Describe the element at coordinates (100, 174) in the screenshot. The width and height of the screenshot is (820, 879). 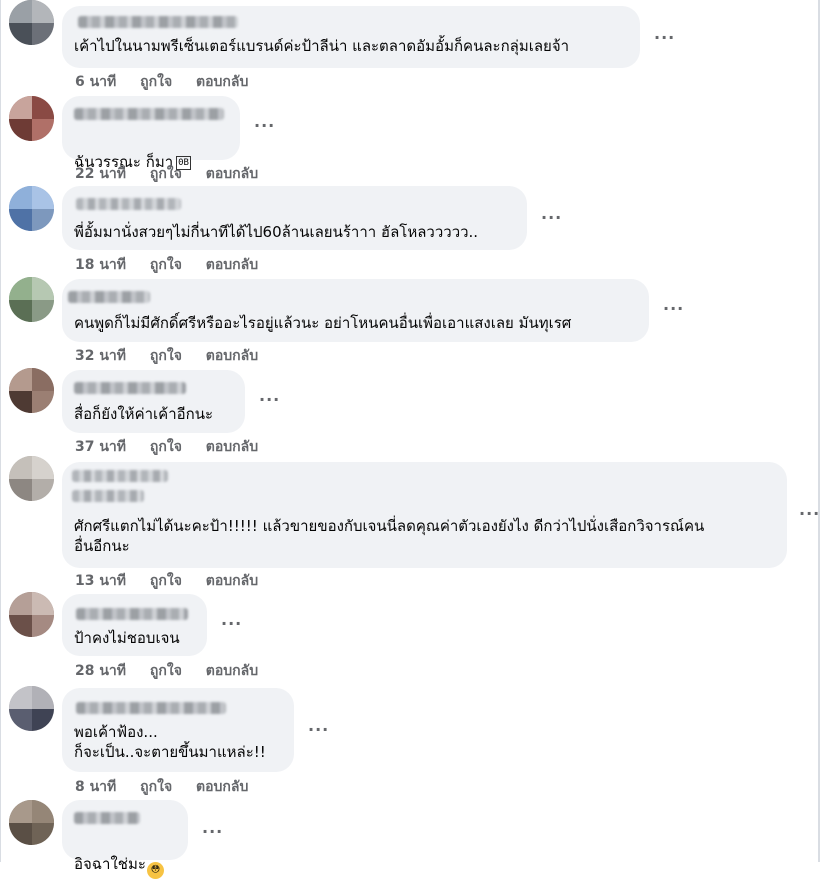
I see `comment-time: 22 นาที` at that location.